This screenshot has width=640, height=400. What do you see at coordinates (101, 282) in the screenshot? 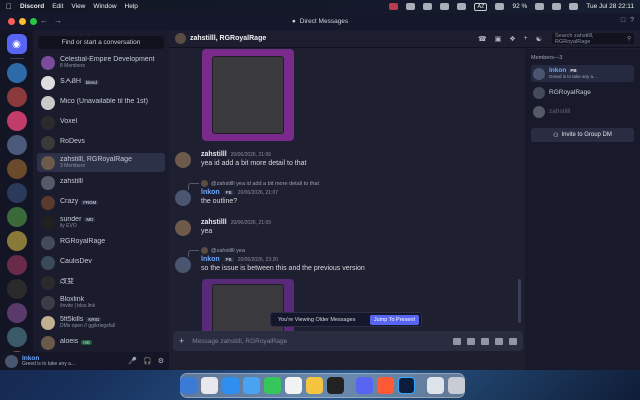
I see `dm-item: 改变` at bounding box center [101, 282].